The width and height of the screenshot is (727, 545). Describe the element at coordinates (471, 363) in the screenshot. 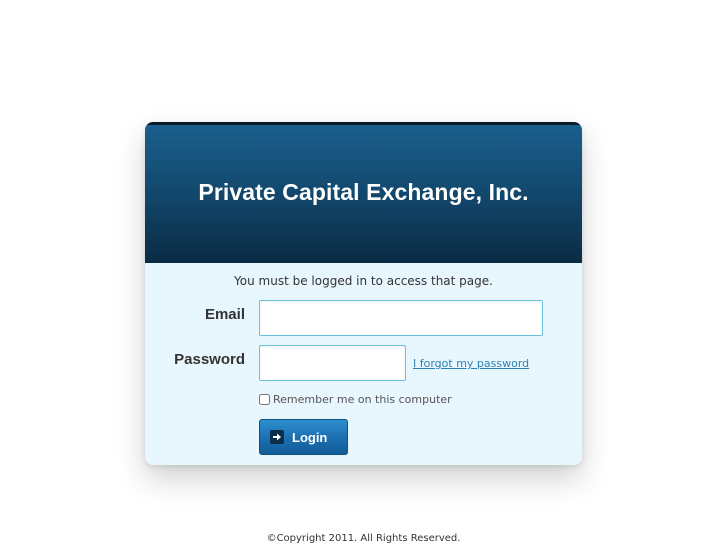

I see `forgot-password-link: I forgot my password` at that location.